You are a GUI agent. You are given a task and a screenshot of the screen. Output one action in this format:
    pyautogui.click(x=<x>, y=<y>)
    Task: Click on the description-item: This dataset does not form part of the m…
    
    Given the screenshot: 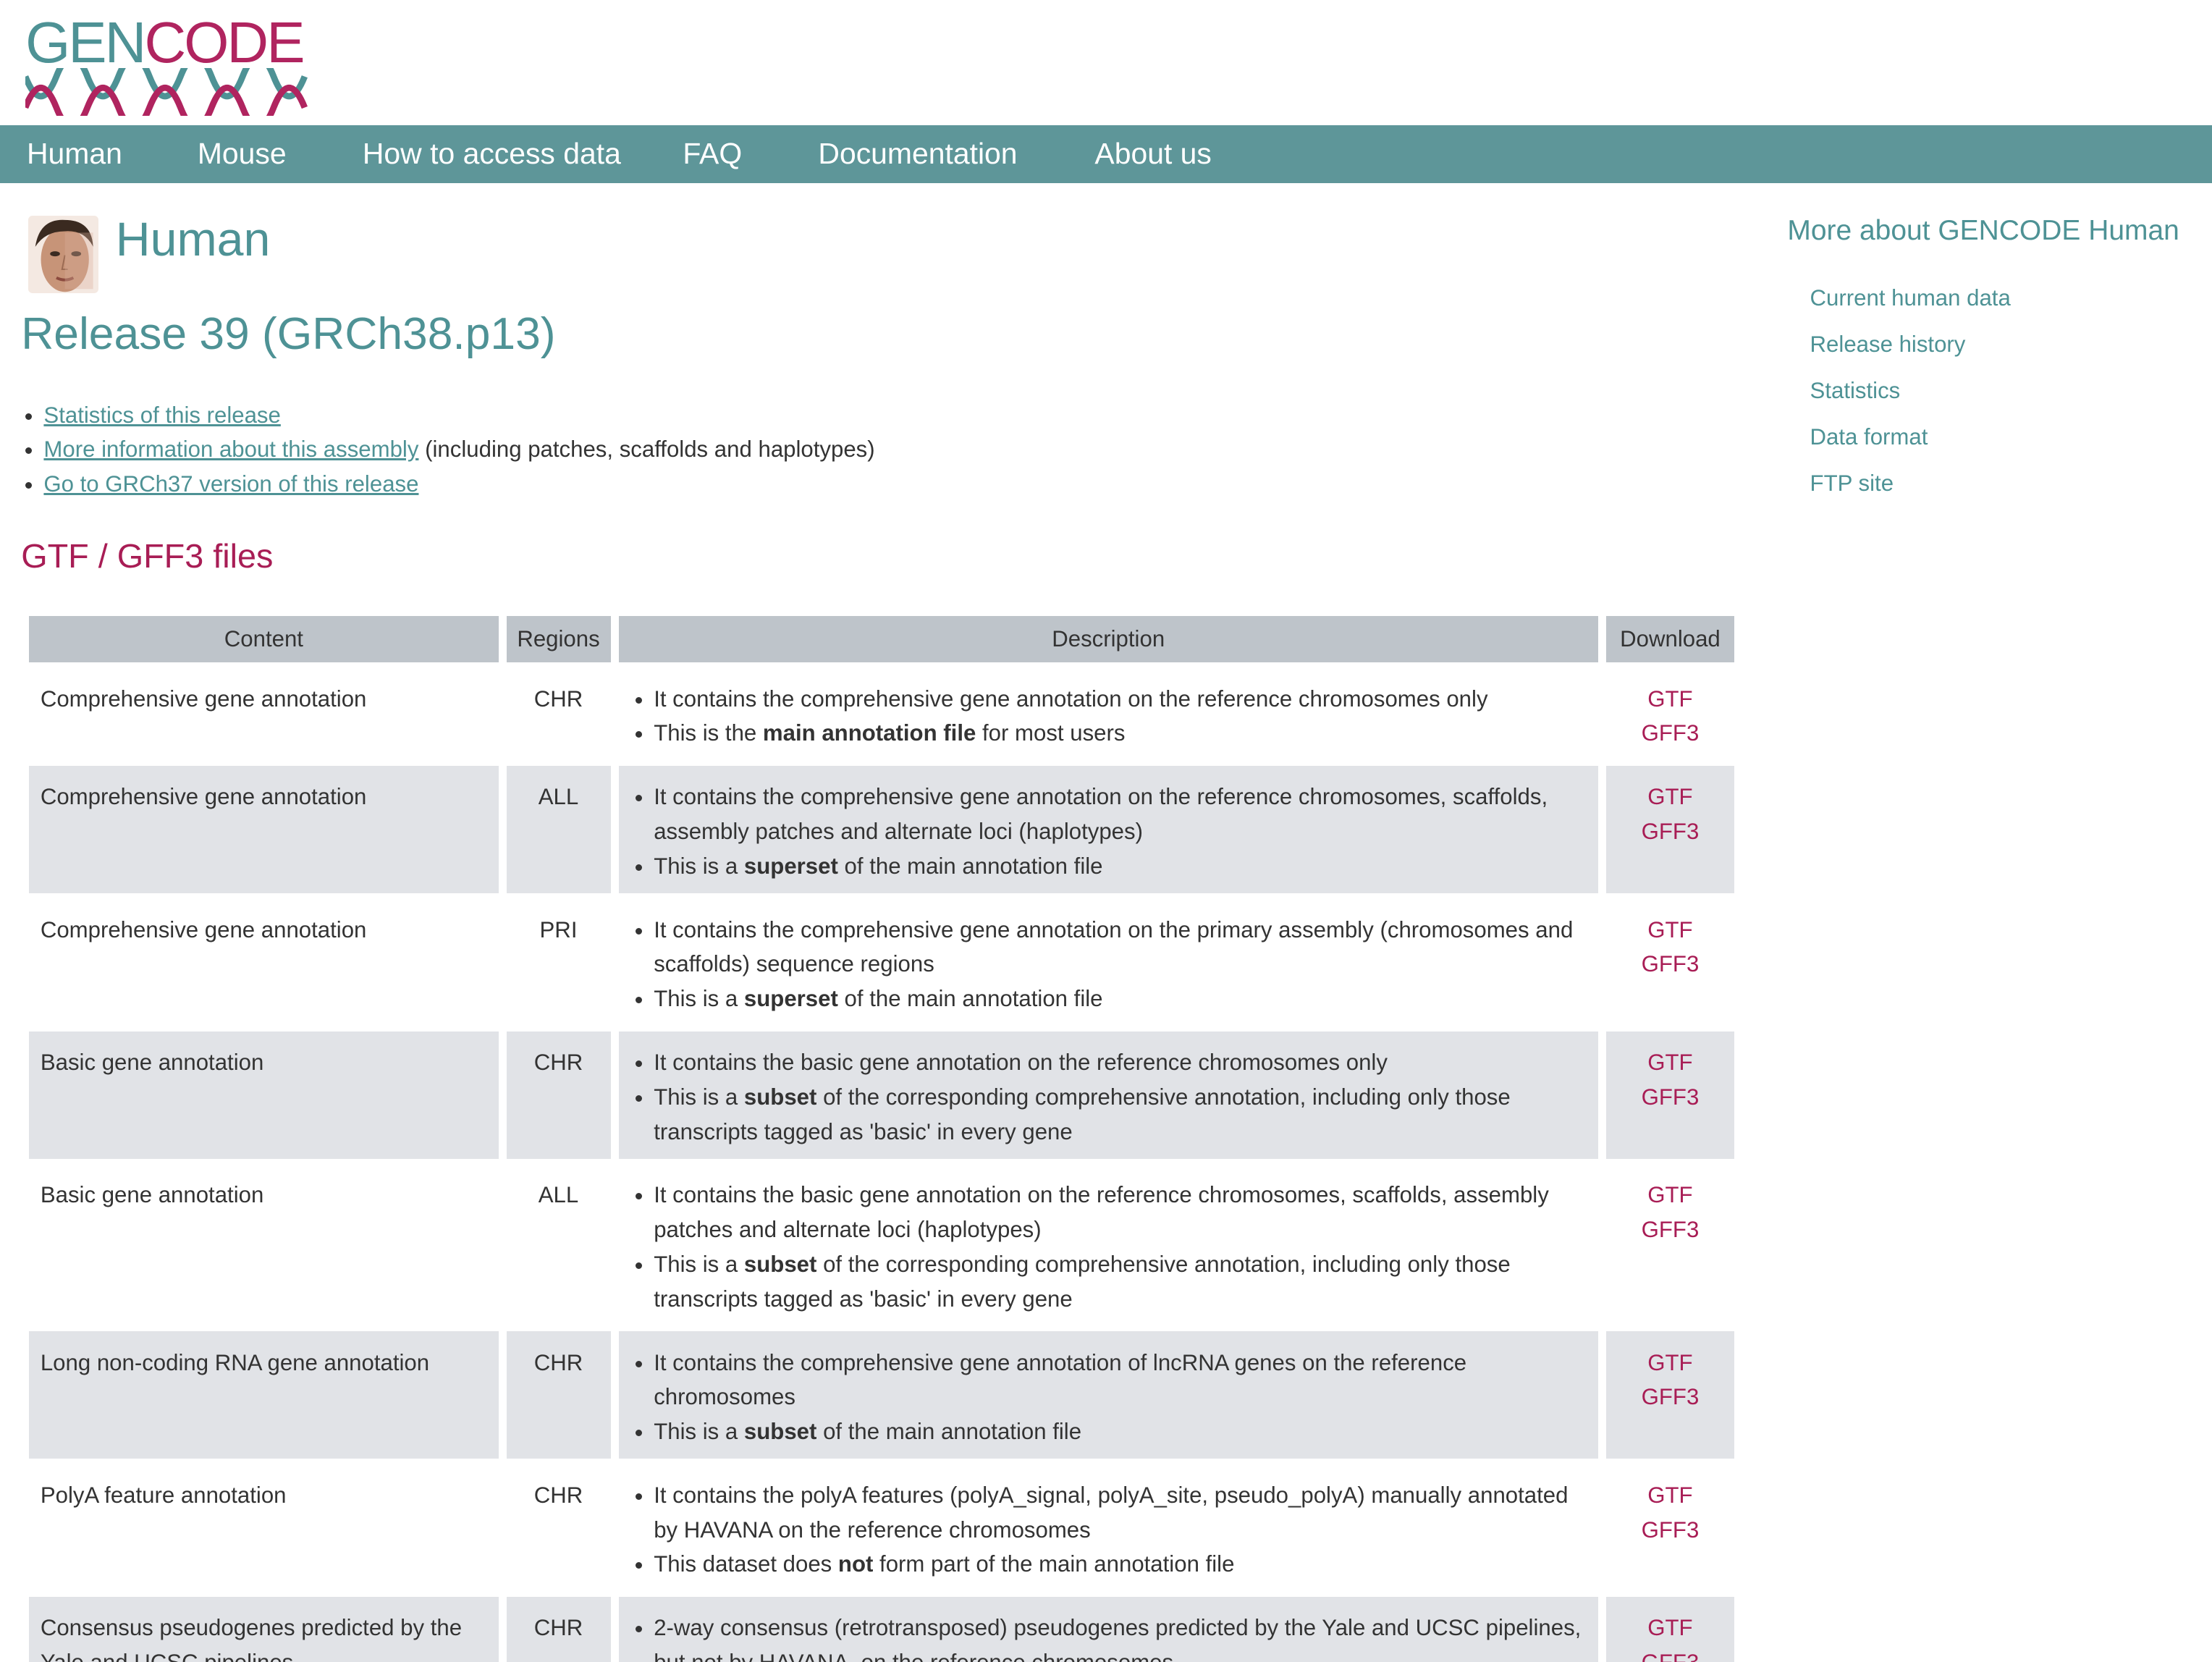 What is the action you would take?
    pyautogui.click(x=1121, y=1564)
    